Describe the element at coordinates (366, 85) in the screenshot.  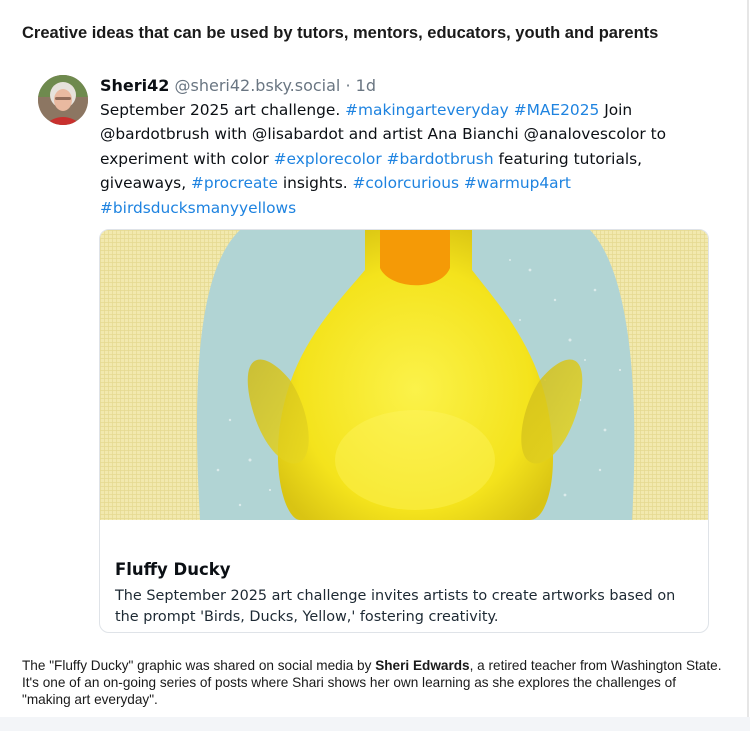
I see `post-age: 1d` at that location.